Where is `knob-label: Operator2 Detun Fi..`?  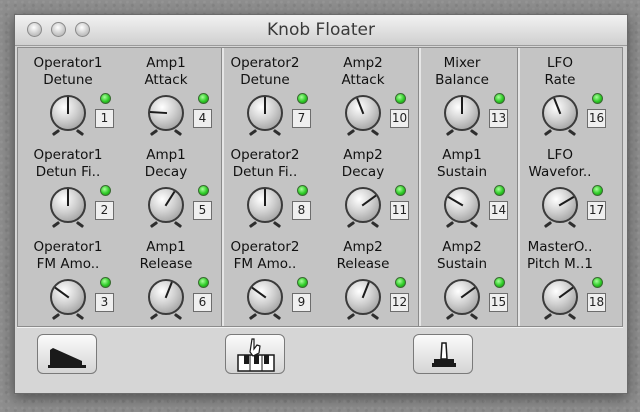
knob-label: Operator2 Detun Fi.. is located at coordinates (265, 164).